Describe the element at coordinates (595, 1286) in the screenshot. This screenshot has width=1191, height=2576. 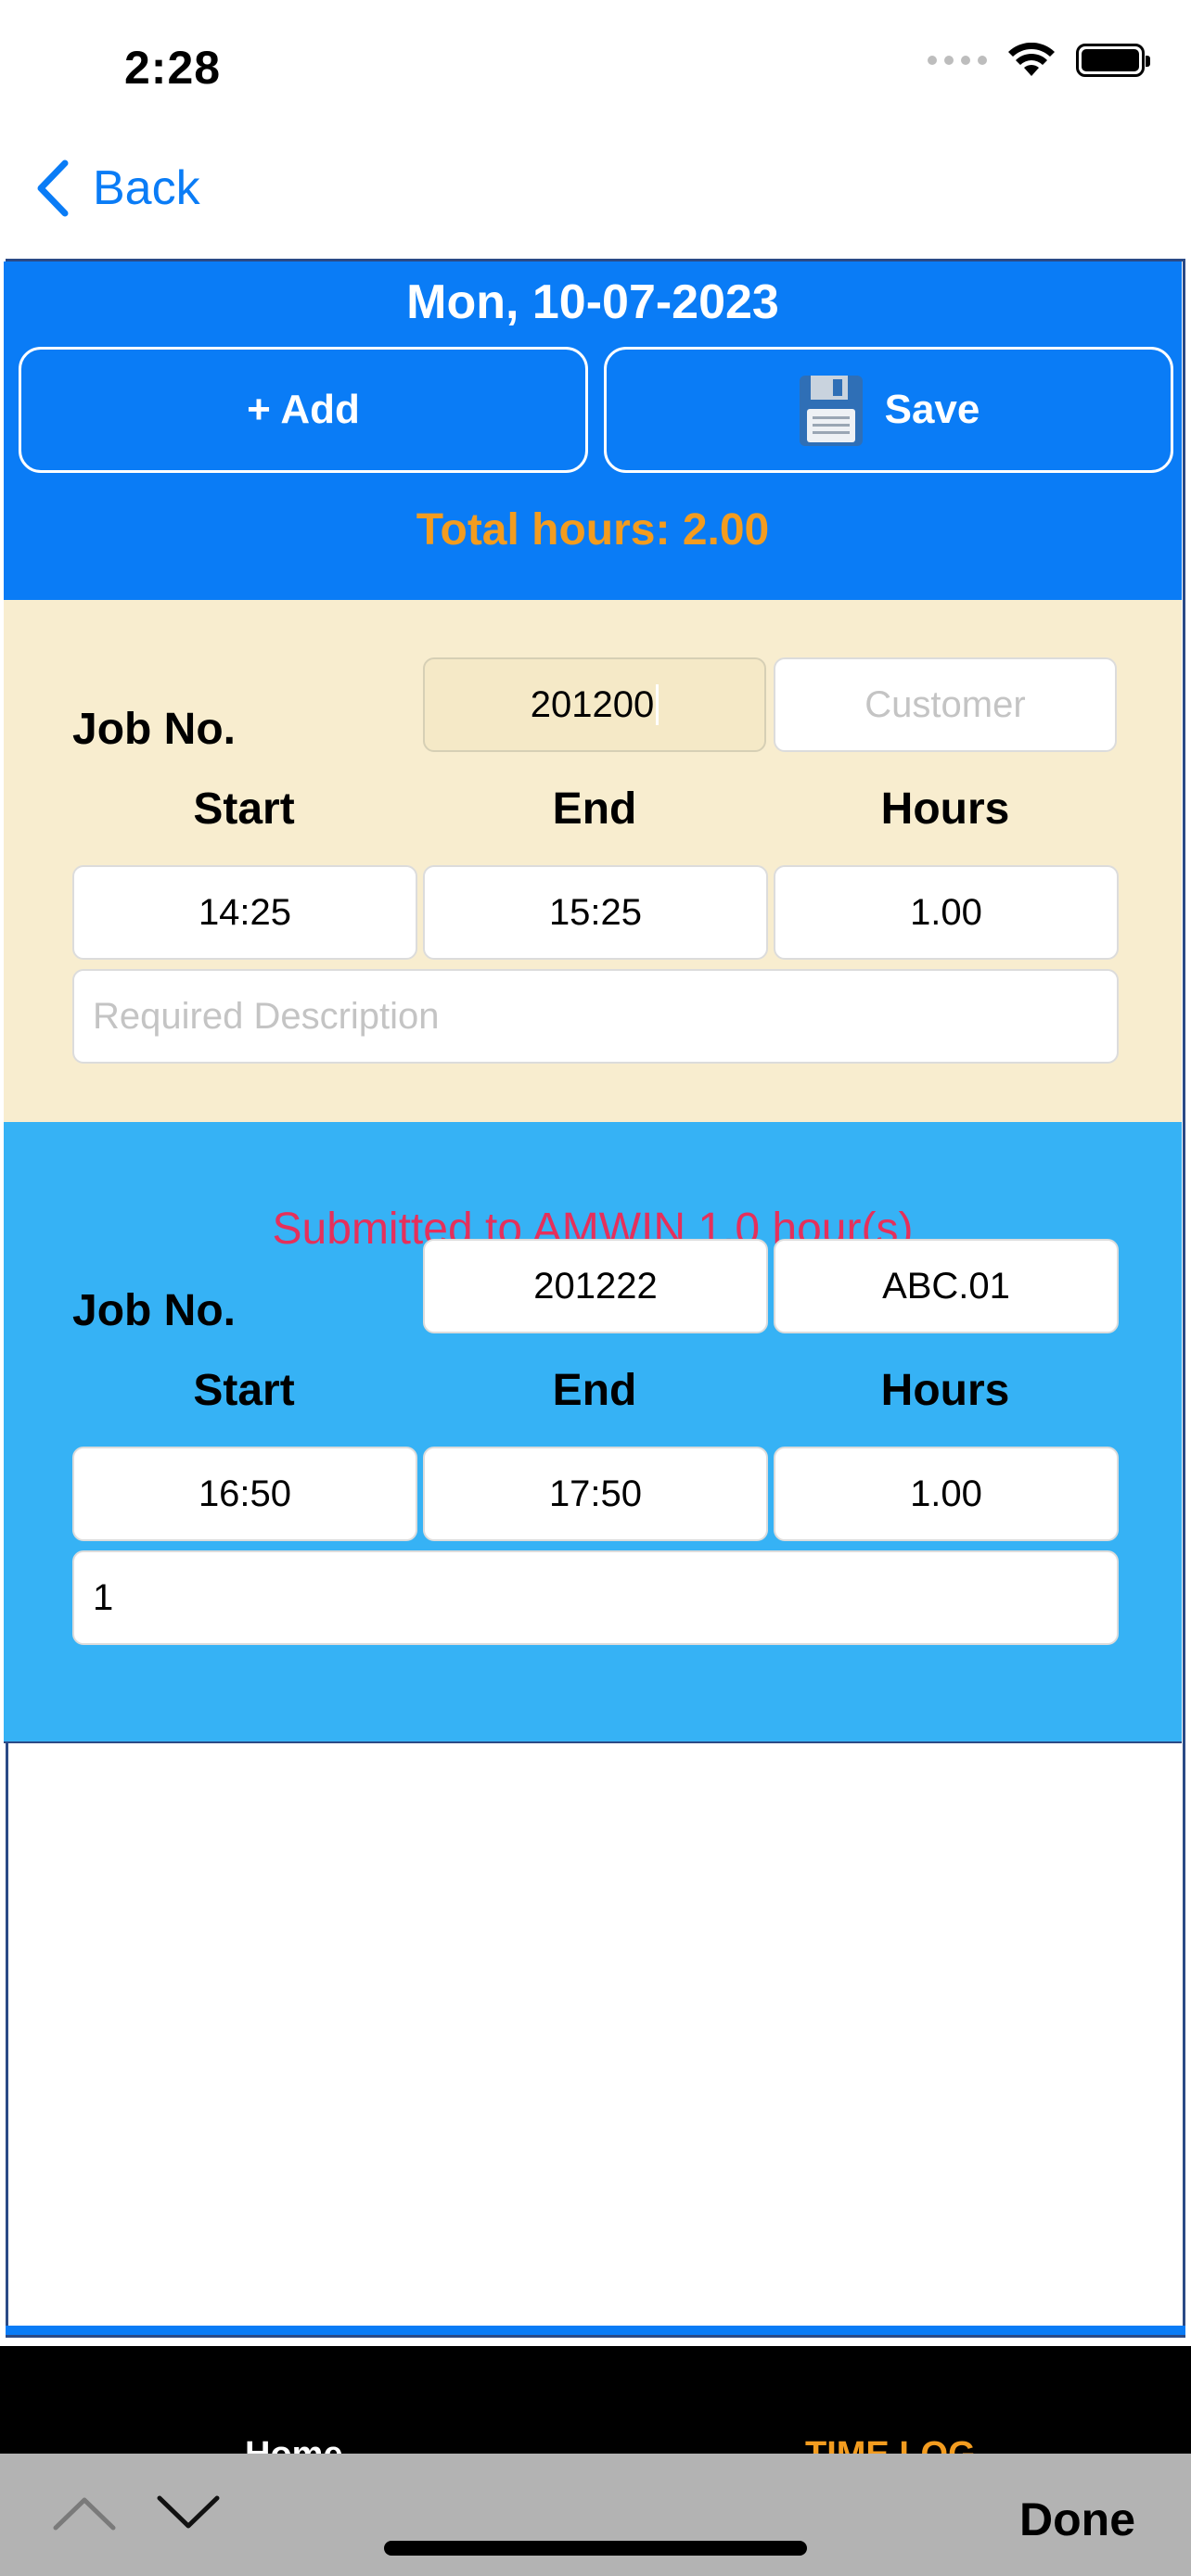
I see `job-no-input: 201222` at that location.